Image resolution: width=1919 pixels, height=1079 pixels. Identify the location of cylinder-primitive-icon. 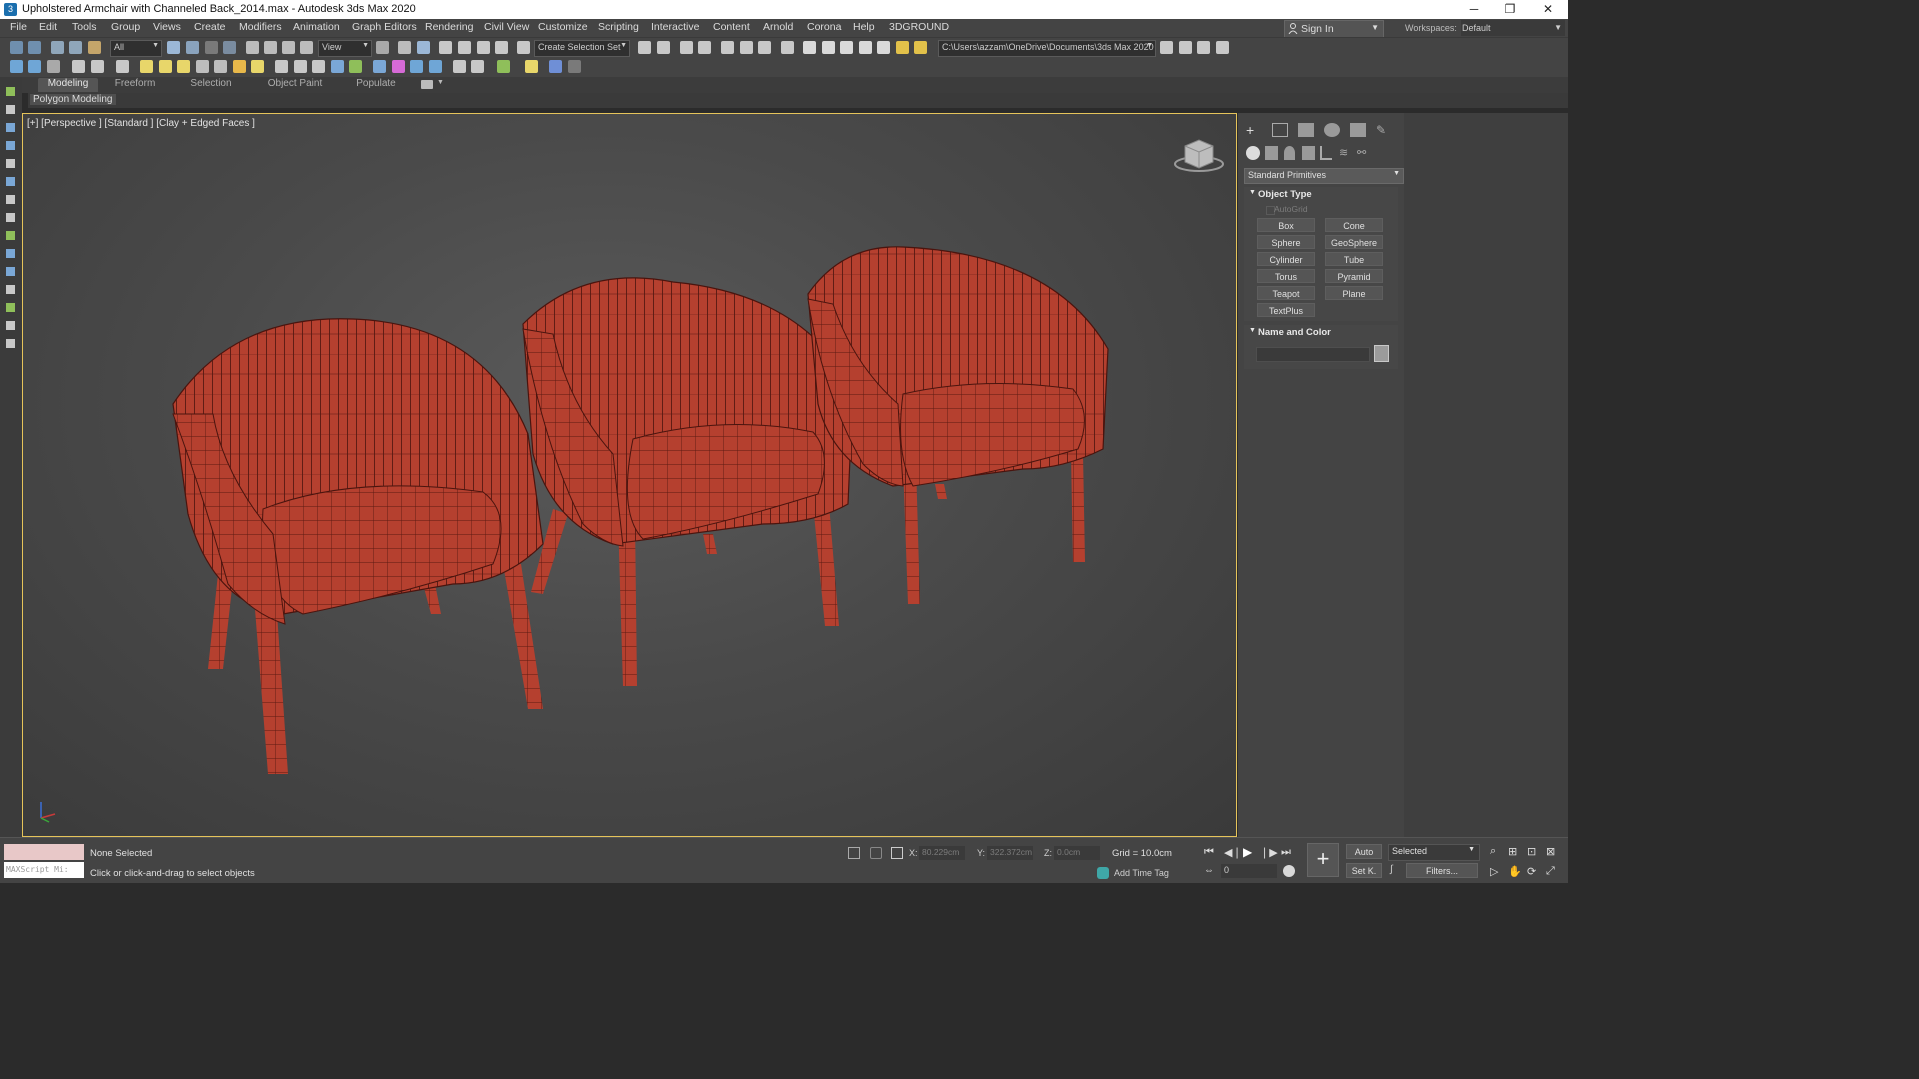
(202, 66).